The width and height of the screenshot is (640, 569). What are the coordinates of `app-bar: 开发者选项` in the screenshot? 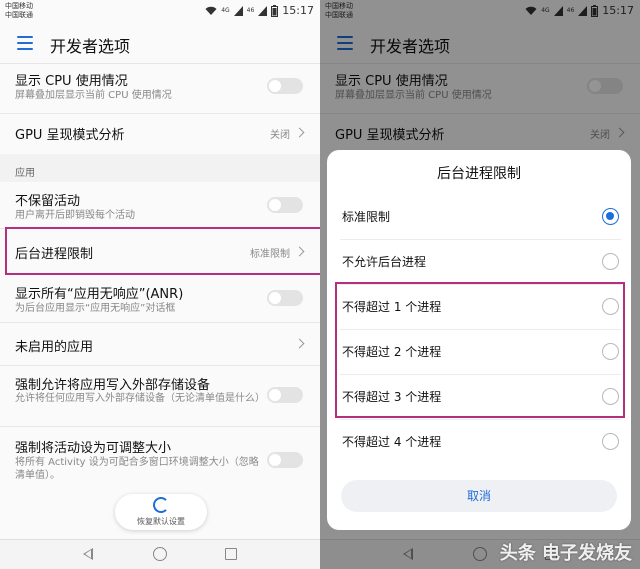 It's located at (160, 44).